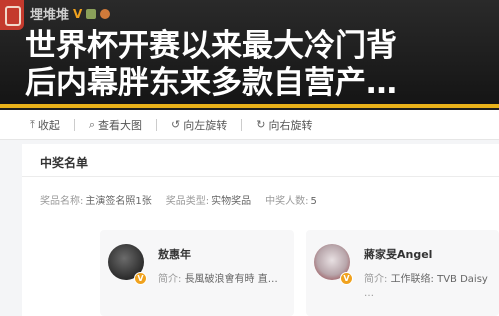 Image resolution: width=499 pixels, height=316 pixels. I want to click on winner-count-label: 中奖人数:, so click(287, 201).